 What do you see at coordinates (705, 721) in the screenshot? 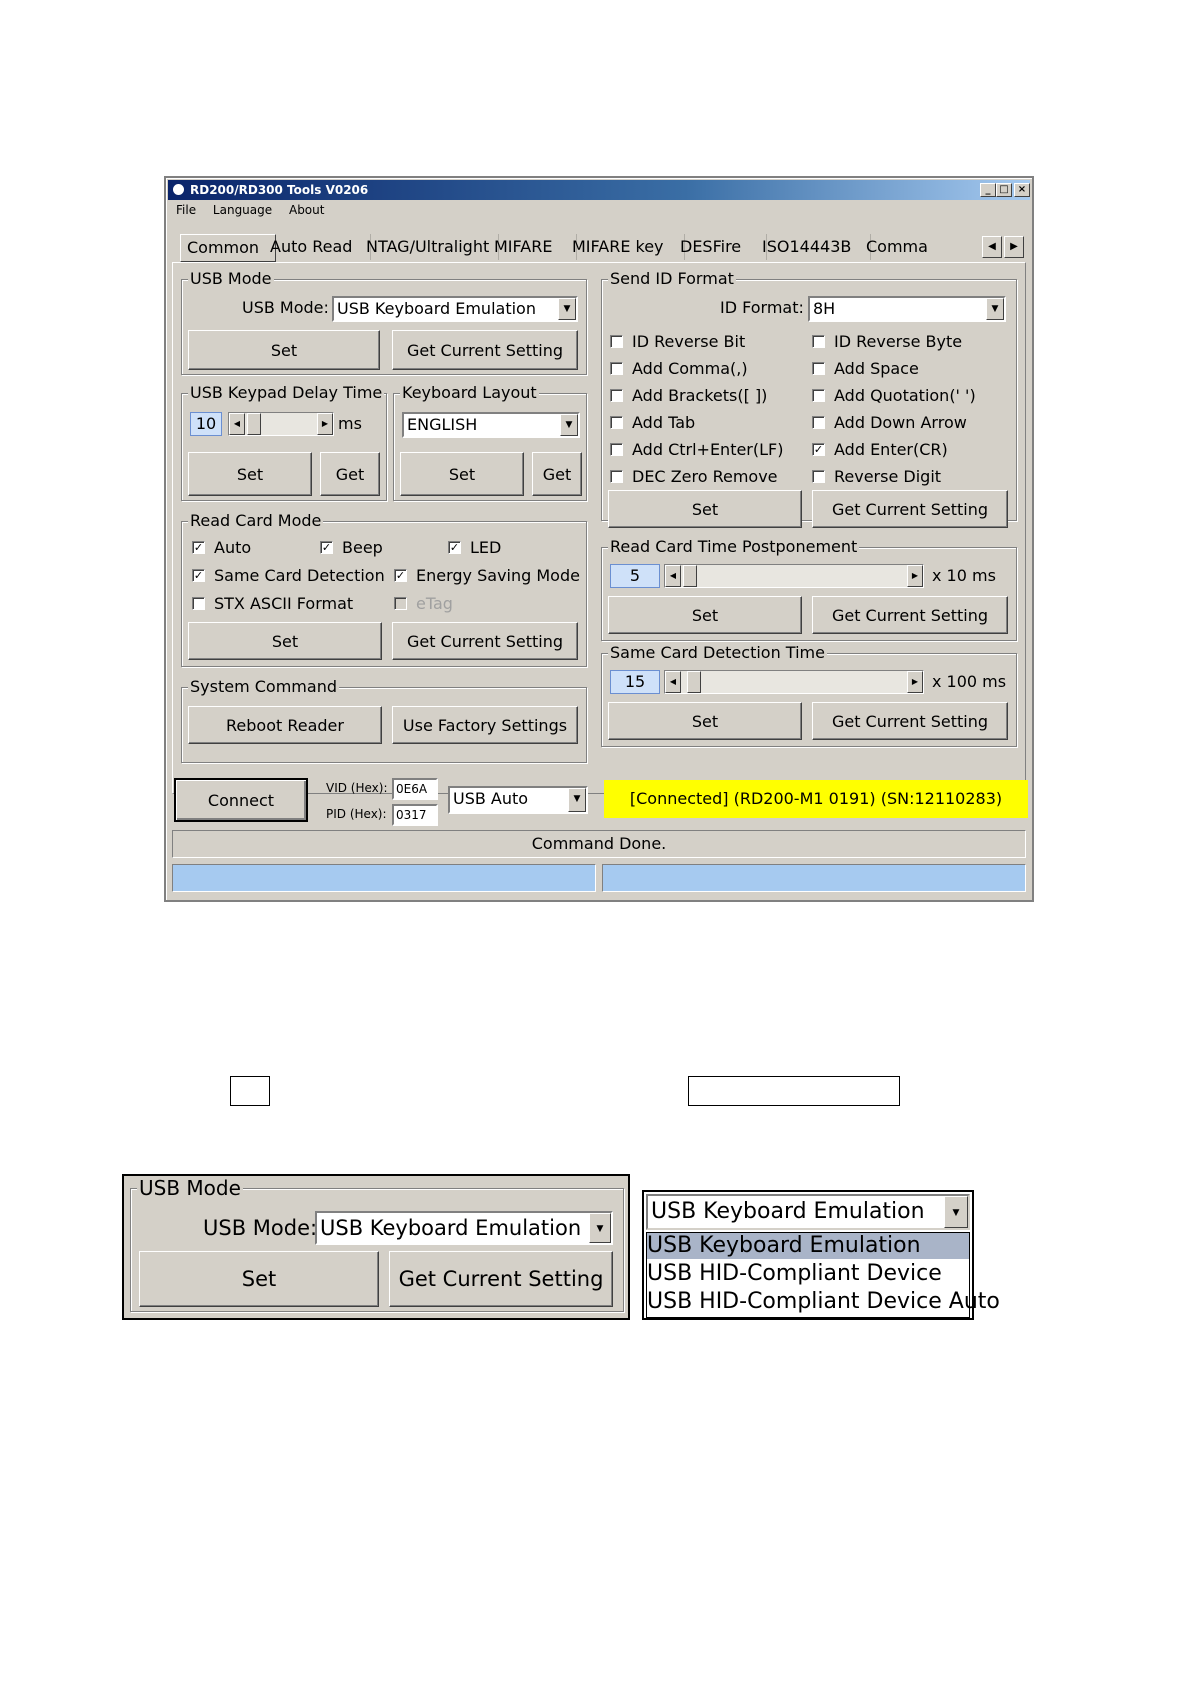
I see `same-card-time-set-button: Set` at bounding box center [705, 721].